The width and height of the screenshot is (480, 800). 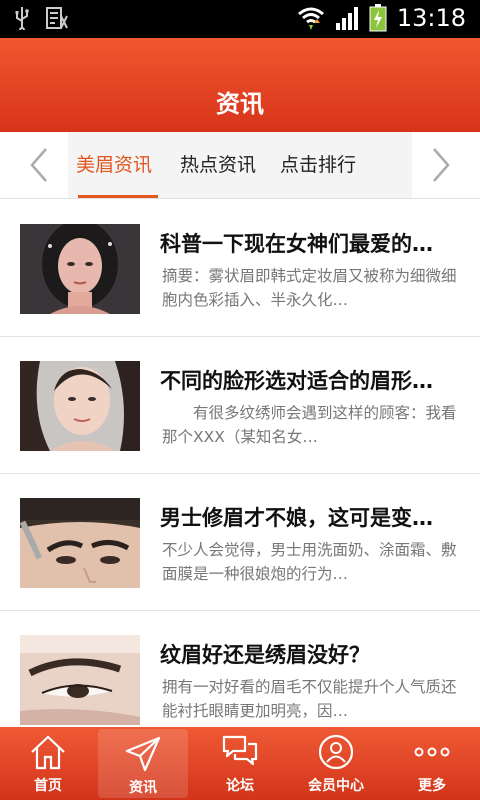 I want to click on usb-icon, so click(x=22, y=18).